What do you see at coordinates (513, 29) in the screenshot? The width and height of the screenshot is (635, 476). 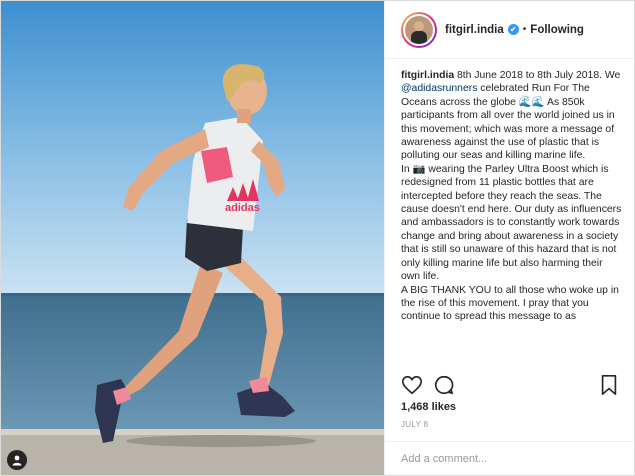 I see `verified-badge-icon: ✔` at bounding box center [513, 29].